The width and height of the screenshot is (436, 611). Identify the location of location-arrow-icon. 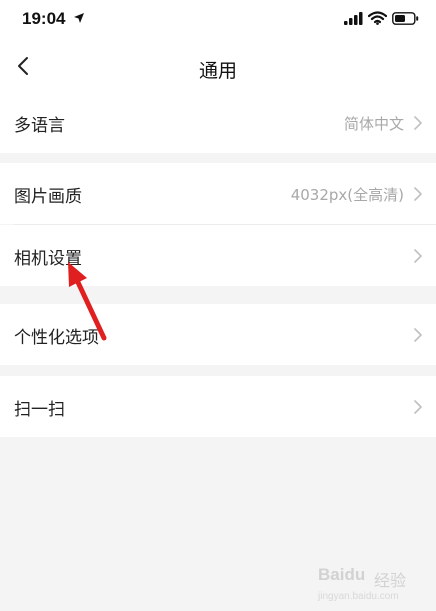
(79, 18).